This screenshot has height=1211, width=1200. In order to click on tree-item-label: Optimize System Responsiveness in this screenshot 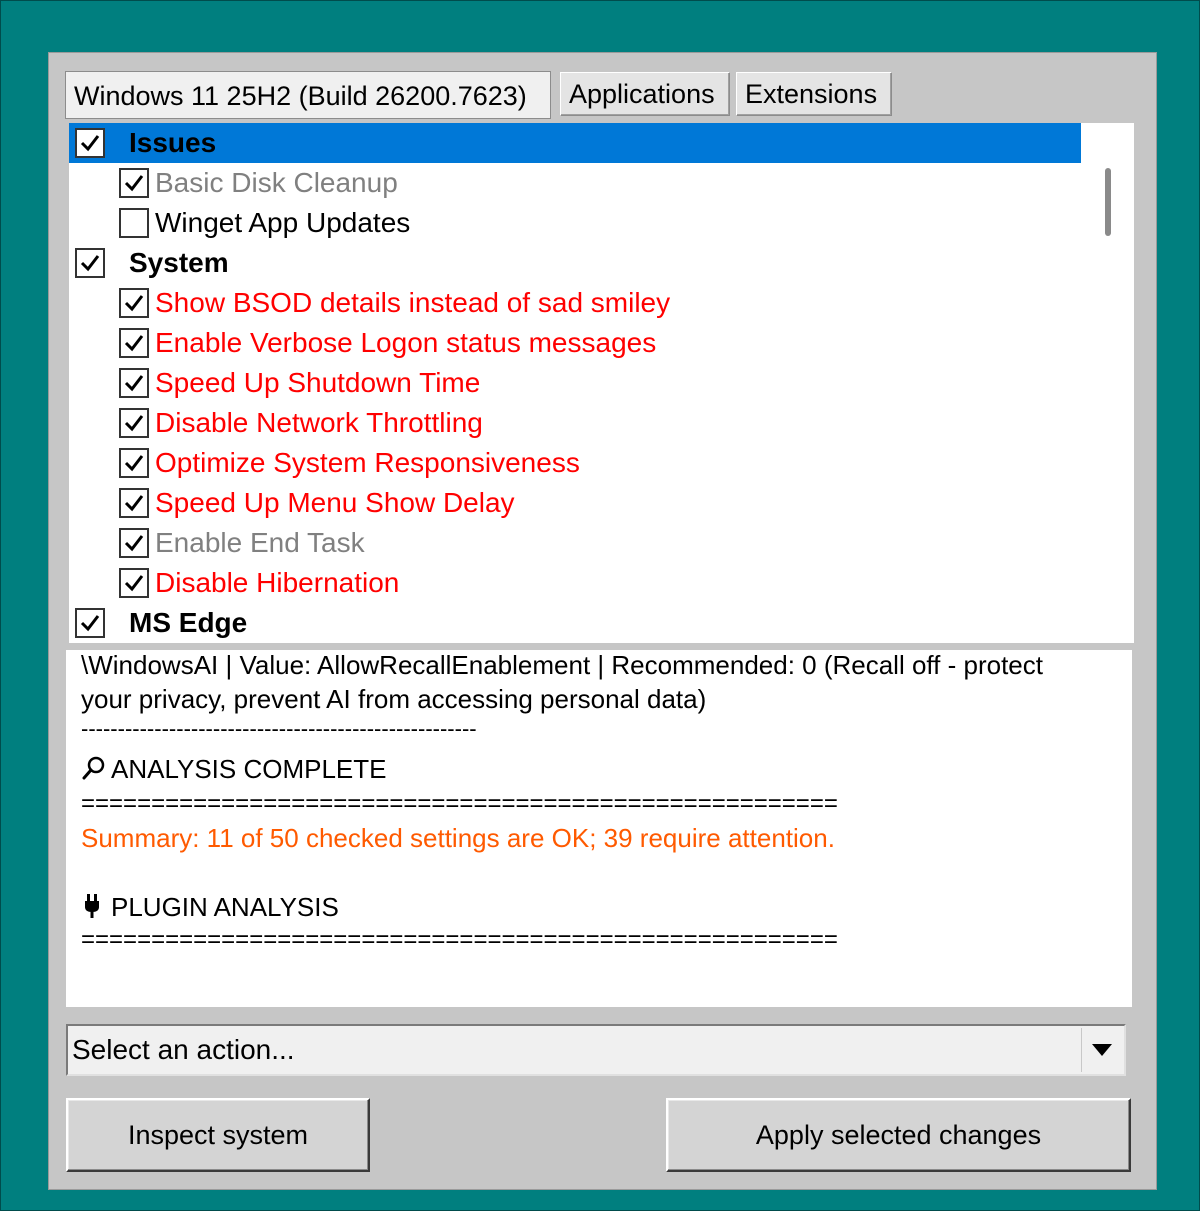, I will do `click(367, 462)`.